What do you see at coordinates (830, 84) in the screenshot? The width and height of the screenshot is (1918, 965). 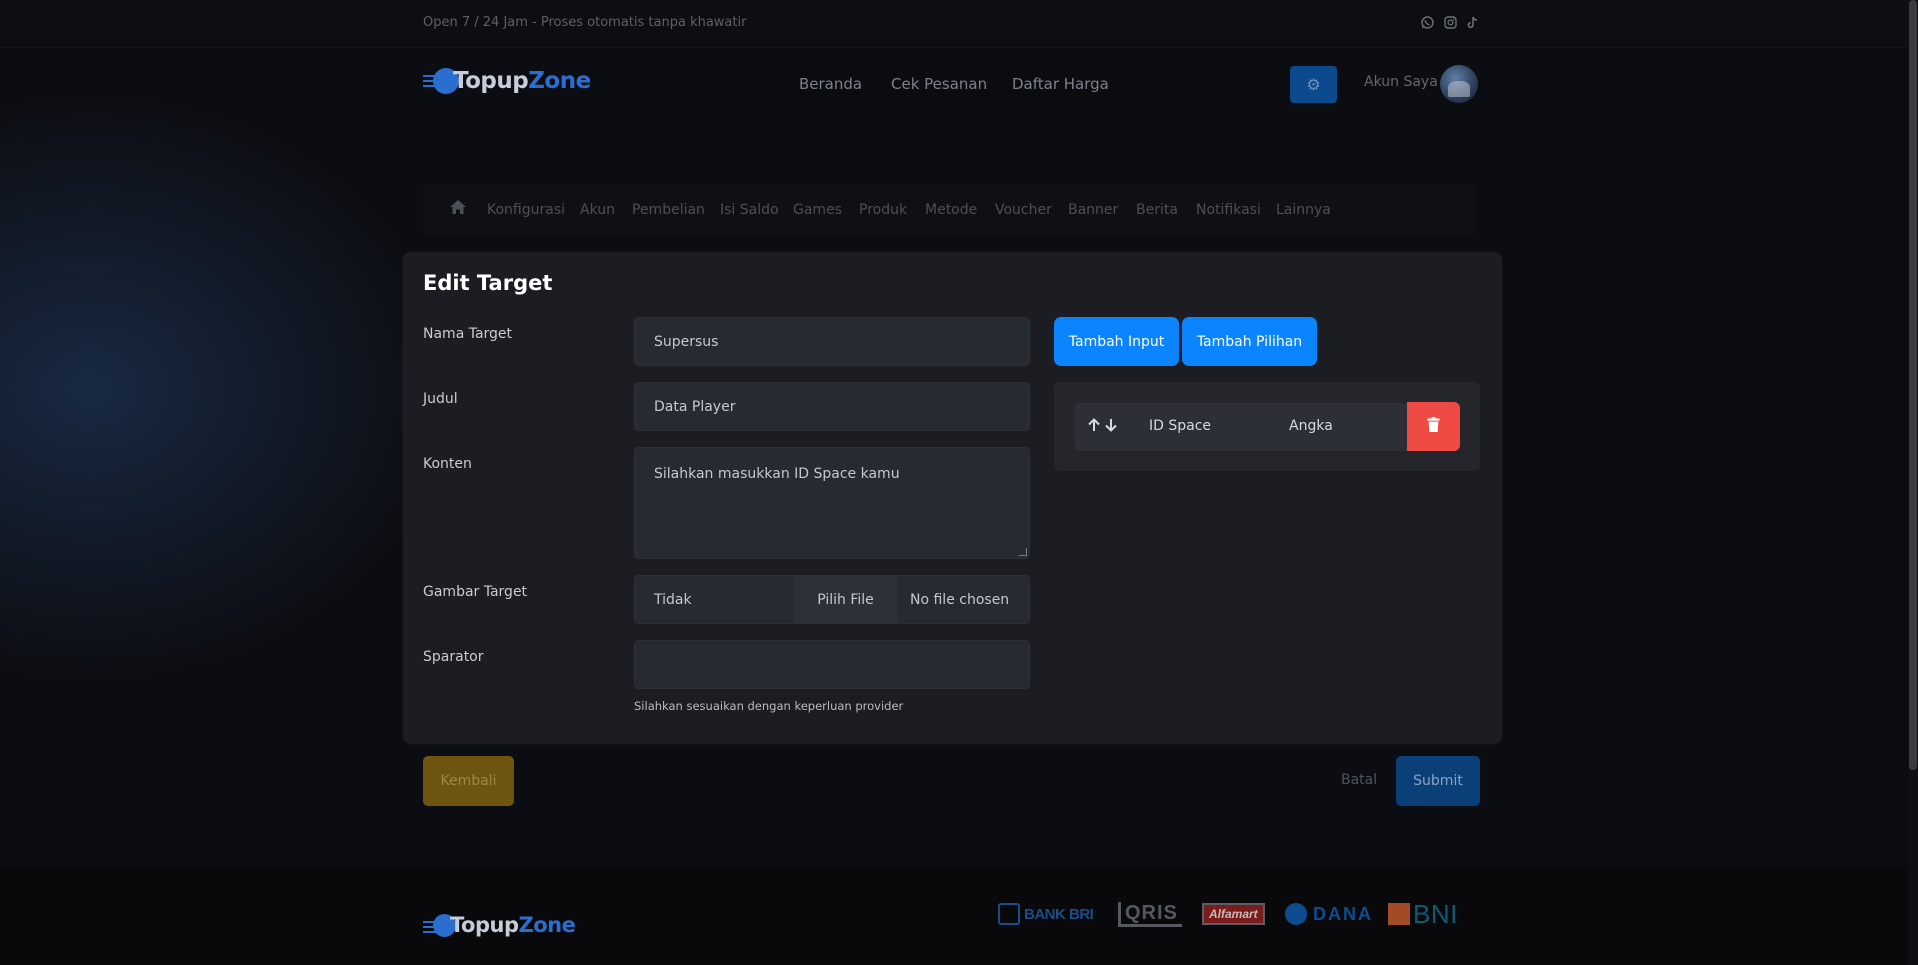 I see `nav-link-beranda: Beranda` at bounding box center [830, 84].